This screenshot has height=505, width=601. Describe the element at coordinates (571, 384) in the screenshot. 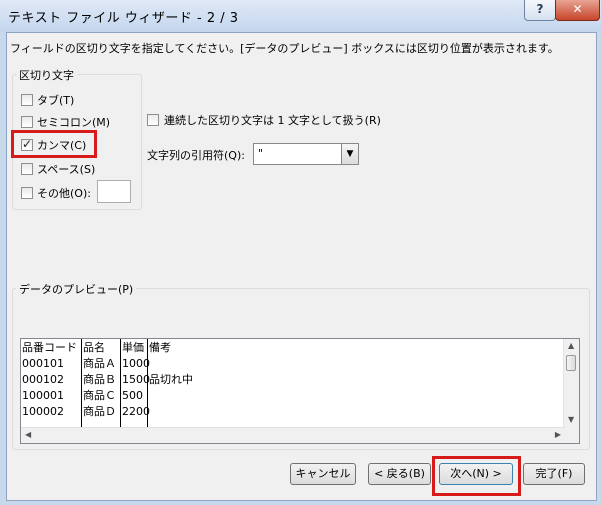

I see `vertical-scrollbar: ▲ ▼` at that location.